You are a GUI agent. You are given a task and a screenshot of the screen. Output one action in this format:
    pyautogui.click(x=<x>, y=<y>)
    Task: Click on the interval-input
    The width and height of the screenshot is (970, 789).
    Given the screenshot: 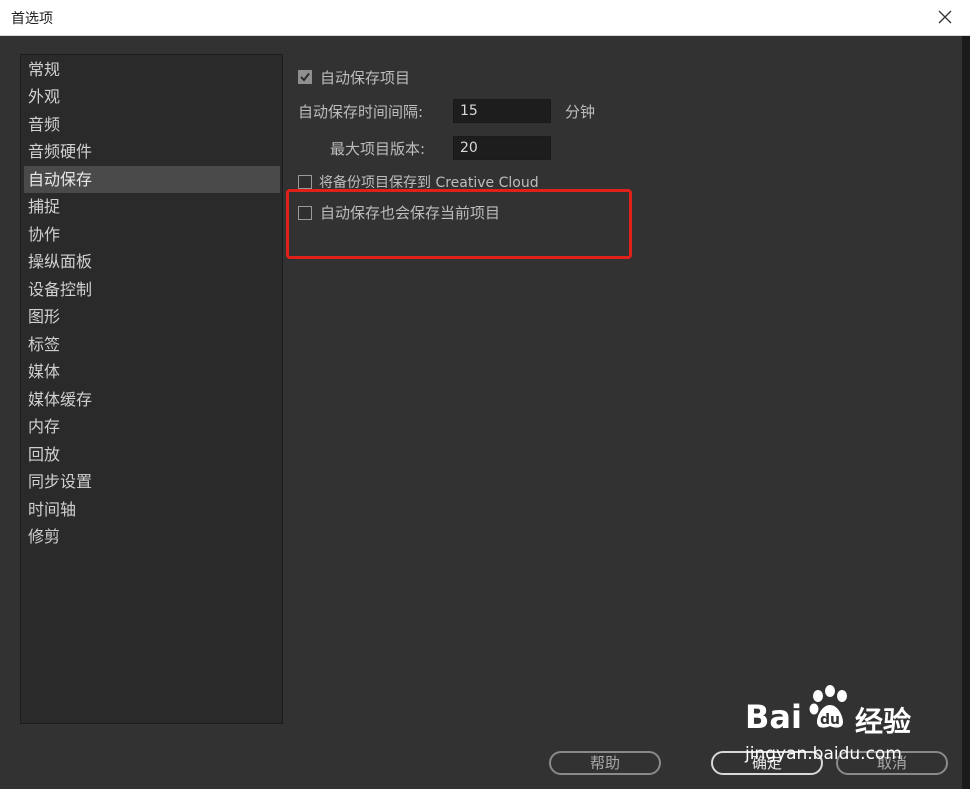 What is the action you would take?
    pyautogui.click(x=502, y=111)
    